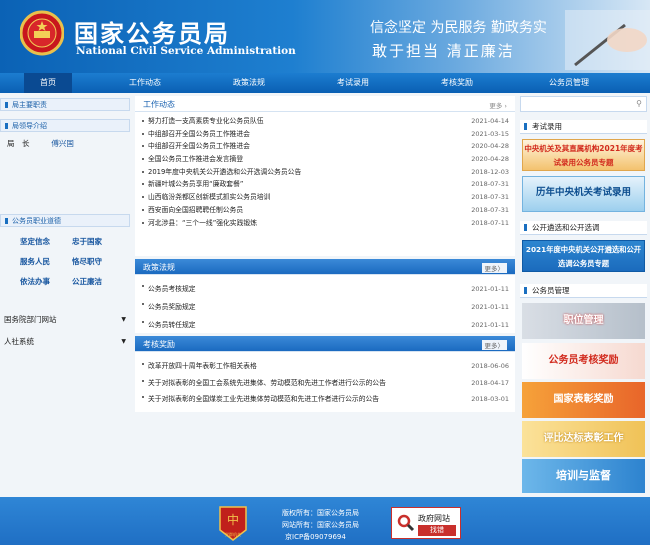 This screenshot has width=650, height=545. What do you see at coordinates (325, 210) in the screenshot?
I see `news-item: 西安面向全国招聘聘任制公务员 2018-07-31` at bounding box center [325, 210].